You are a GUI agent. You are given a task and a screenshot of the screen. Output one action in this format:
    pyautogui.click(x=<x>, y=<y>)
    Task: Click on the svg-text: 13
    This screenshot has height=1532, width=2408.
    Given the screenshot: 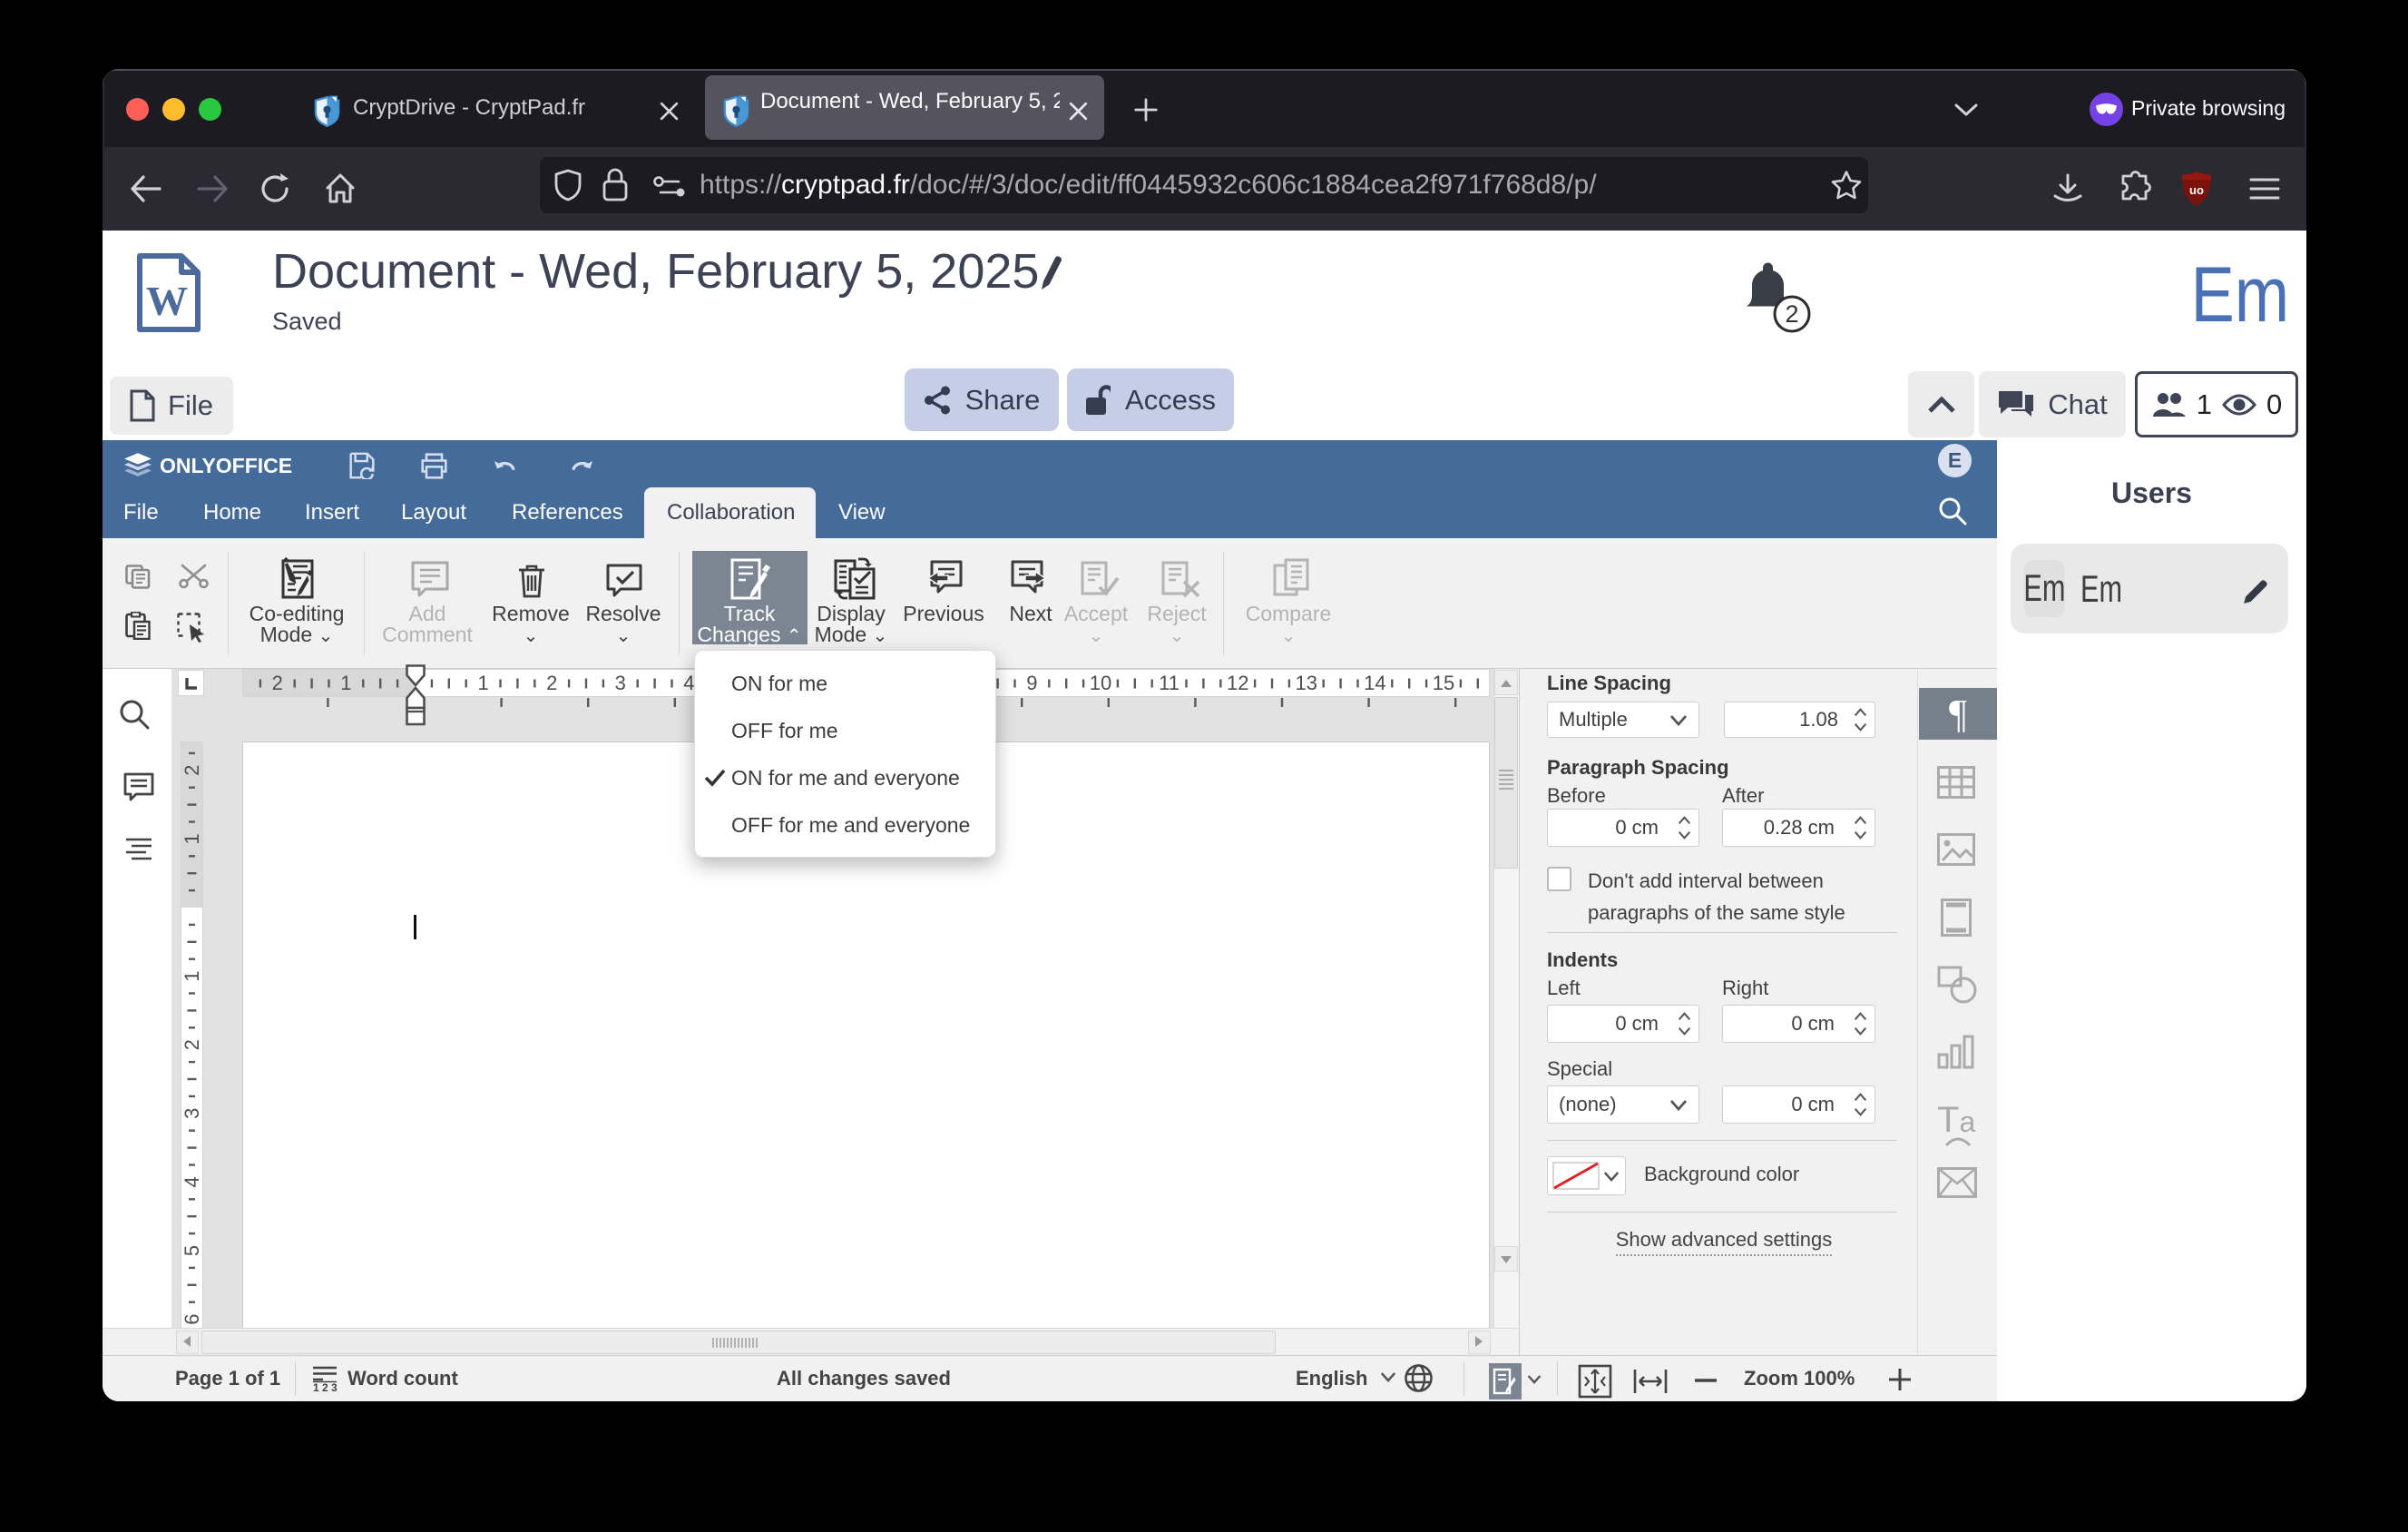 What is the action you would take?
    pyautogui.click(x=1307, y=683)
    